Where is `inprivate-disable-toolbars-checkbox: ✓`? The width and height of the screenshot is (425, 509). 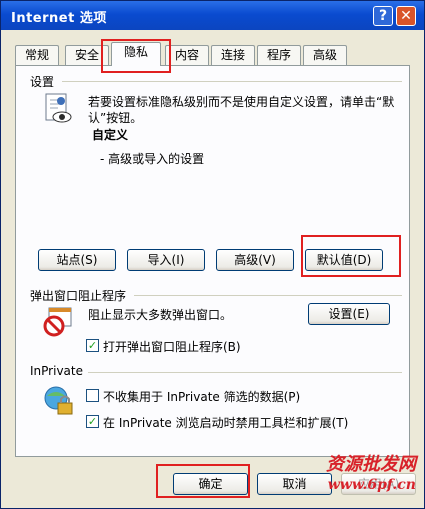
inprivate-disable-toolbars-checkbox: ✓ is located at coordinates (92, 421).